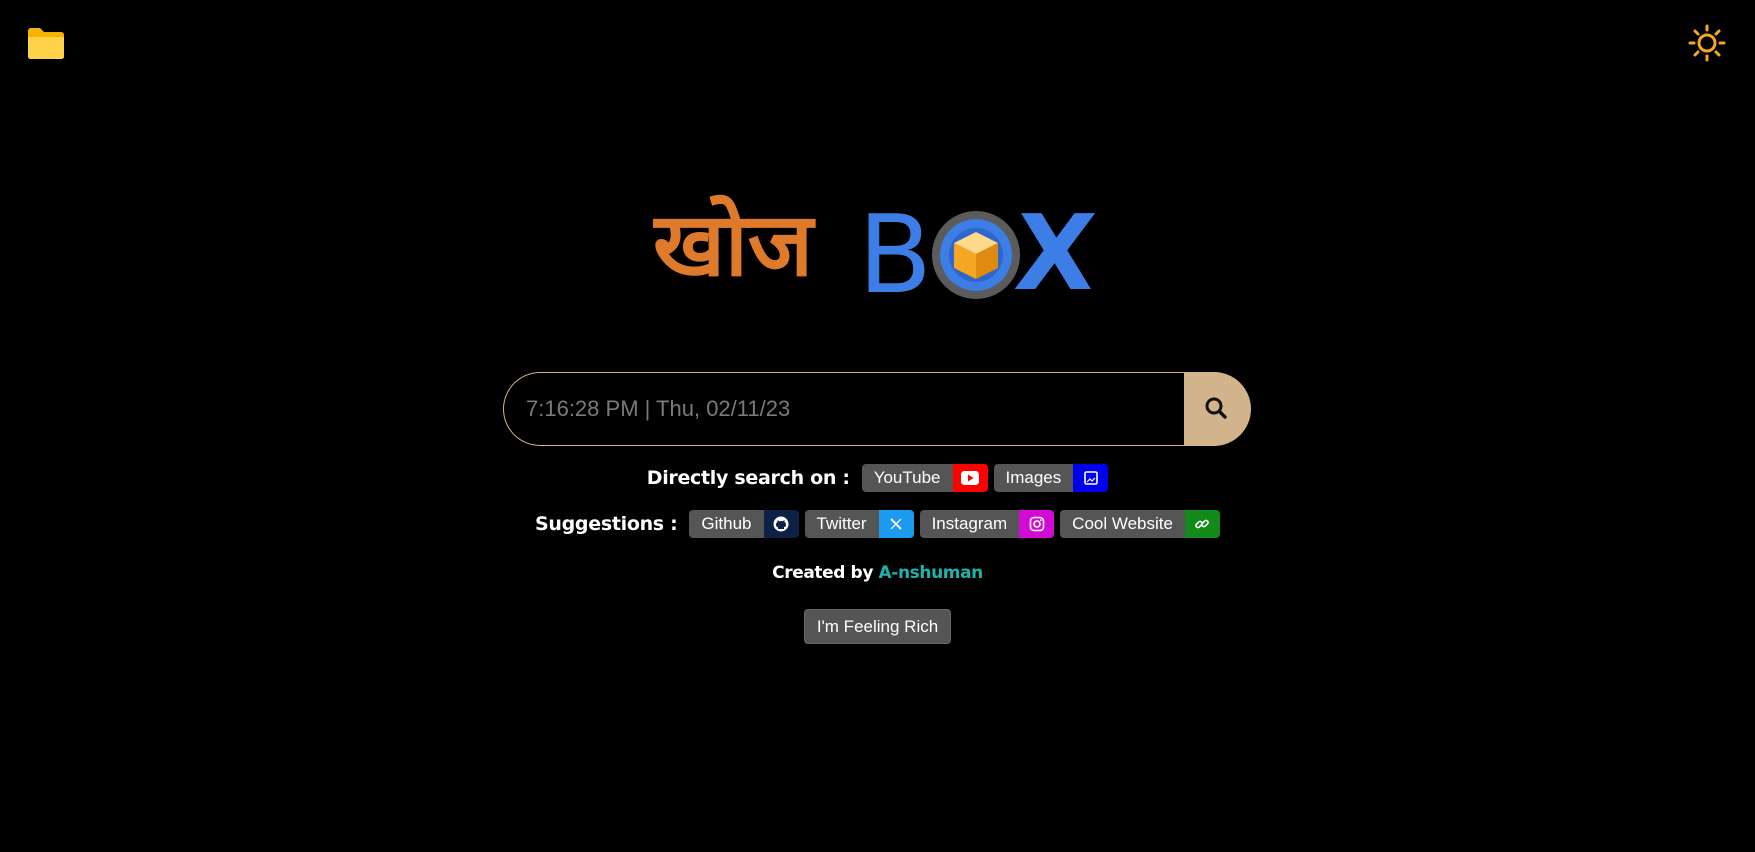 The height and width of the screenshot is (852, 1755). What do you see at coordinates (1091, 478) in the screenshot?
I see `image-icon` at bounding box center [1091, 478].